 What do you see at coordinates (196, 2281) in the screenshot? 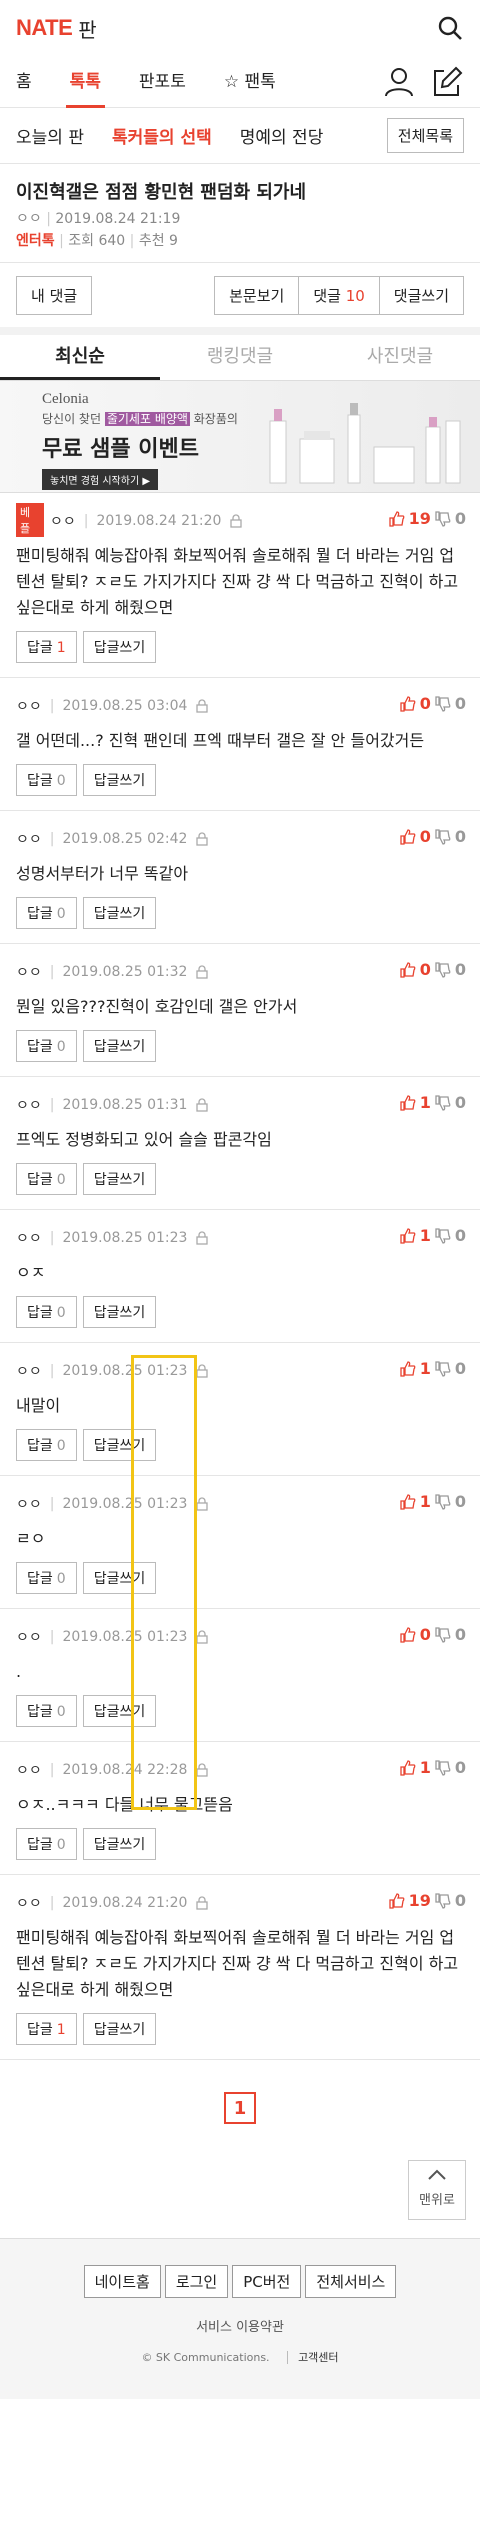
I see `footer-login: 로그인` at bounding box center [196, 2281].